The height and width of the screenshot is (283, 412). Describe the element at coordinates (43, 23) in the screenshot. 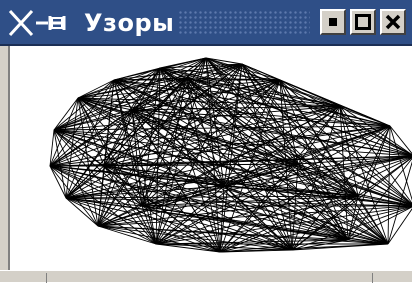

I see `x-window-menu-icon` at that location.